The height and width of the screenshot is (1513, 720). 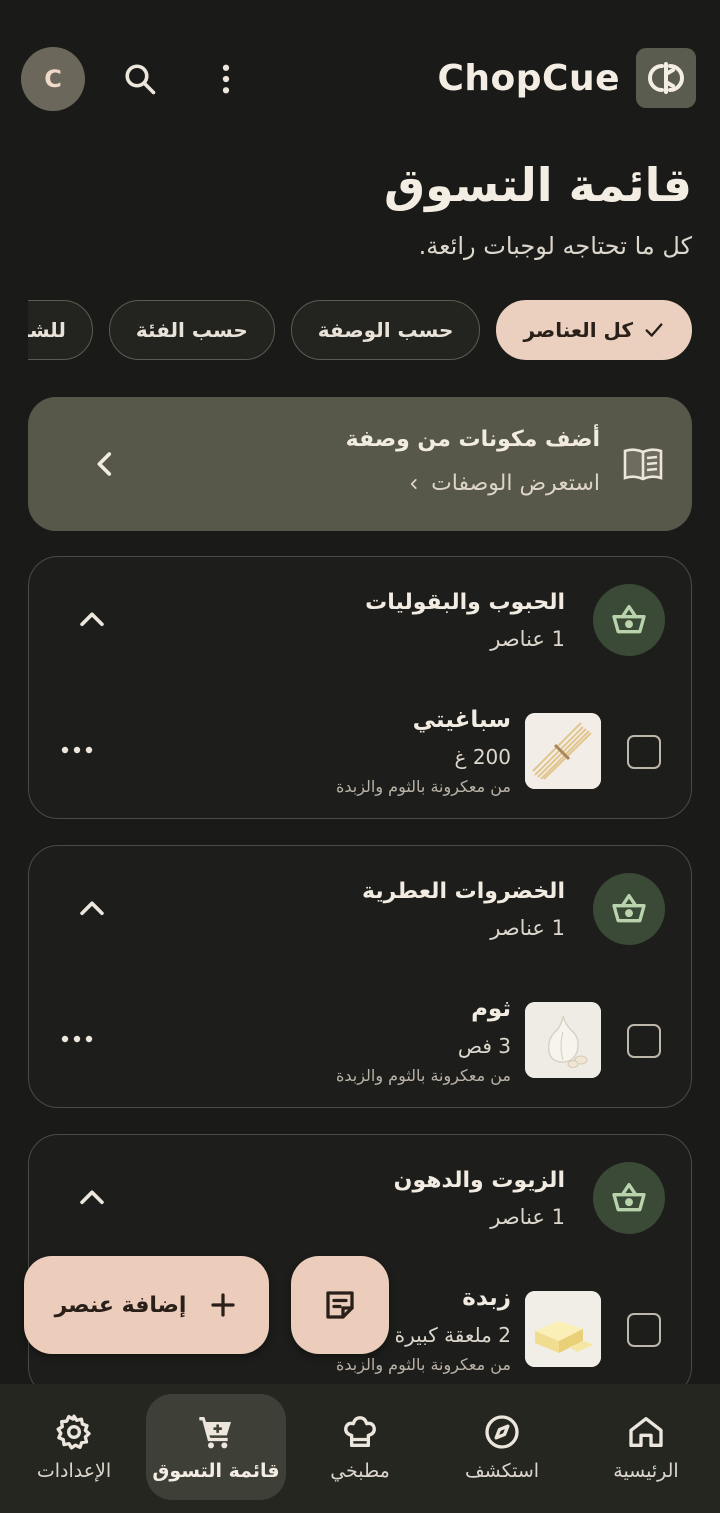 What do you see at coordinates (360, 464) in the screenshot?
I see `add-from-recipe-card: أضف مكونات من وصفة استعرض الوصفات` at bounding box center [360, 464].